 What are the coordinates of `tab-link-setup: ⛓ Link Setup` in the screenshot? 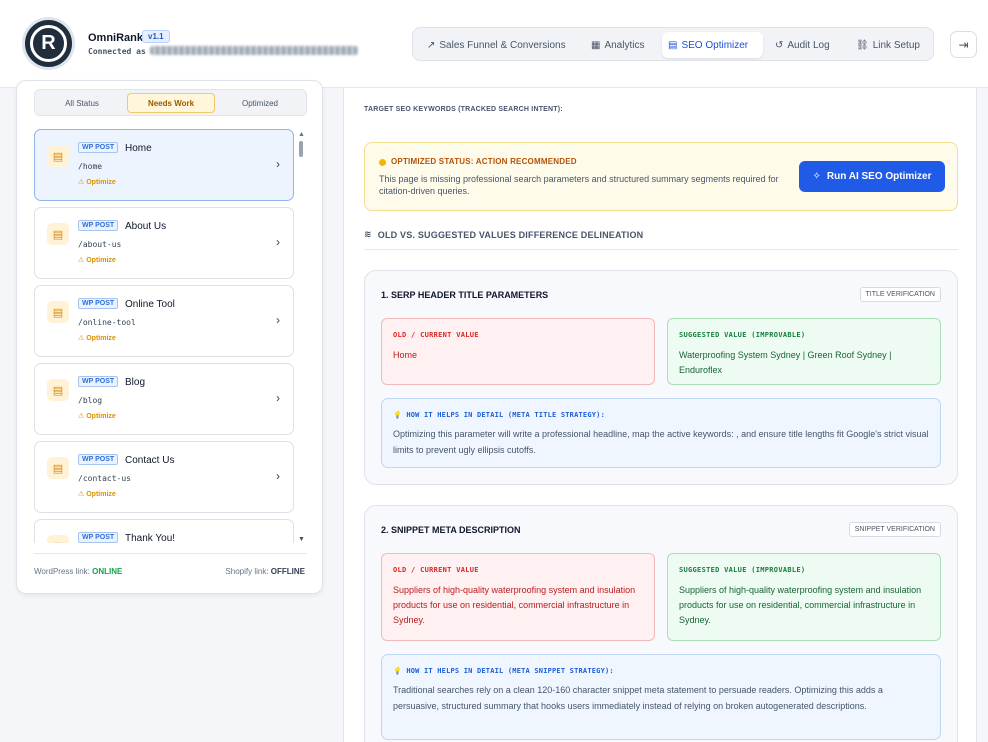 It's located at (888, 45).